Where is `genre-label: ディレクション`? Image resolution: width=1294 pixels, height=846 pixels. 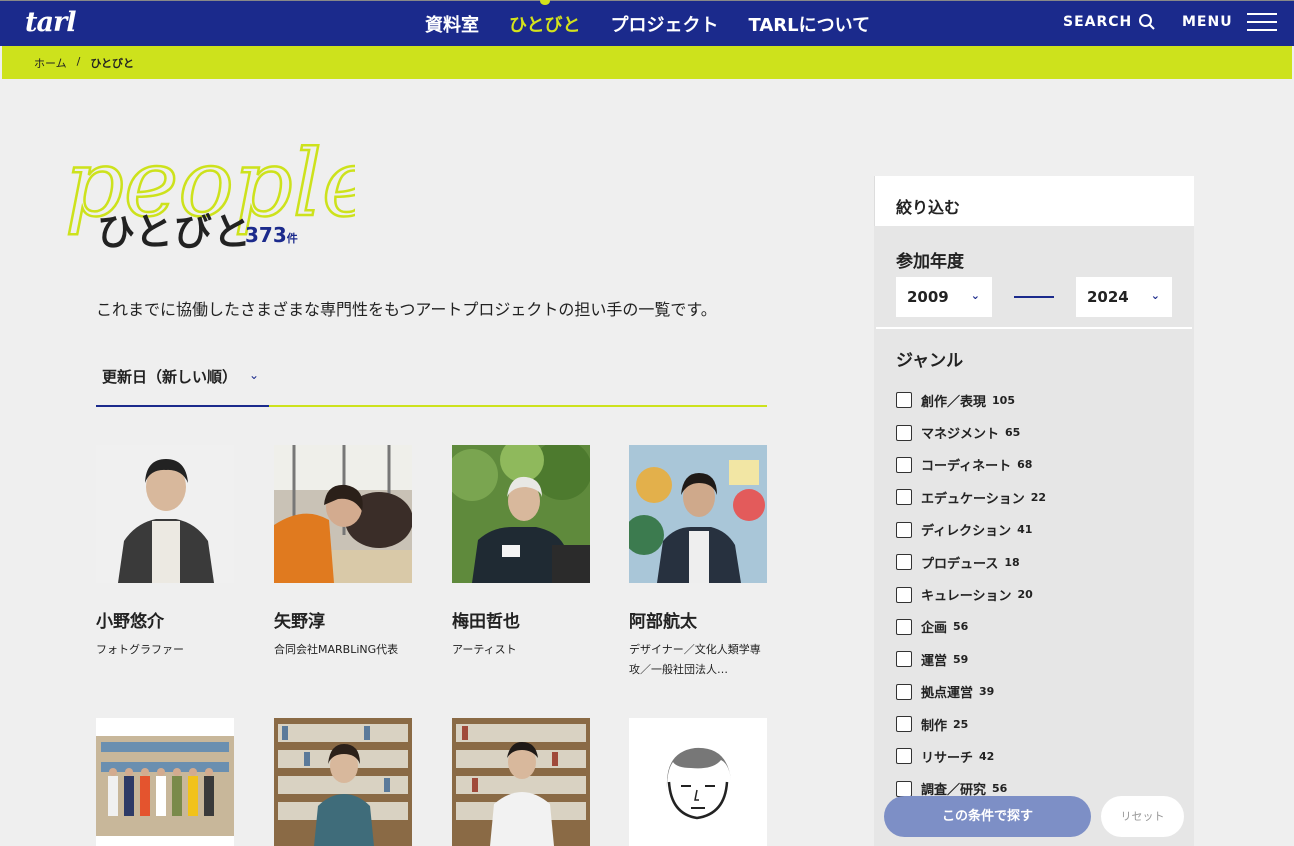 genre-label: ディレクション is located at coordinates (966, 532).